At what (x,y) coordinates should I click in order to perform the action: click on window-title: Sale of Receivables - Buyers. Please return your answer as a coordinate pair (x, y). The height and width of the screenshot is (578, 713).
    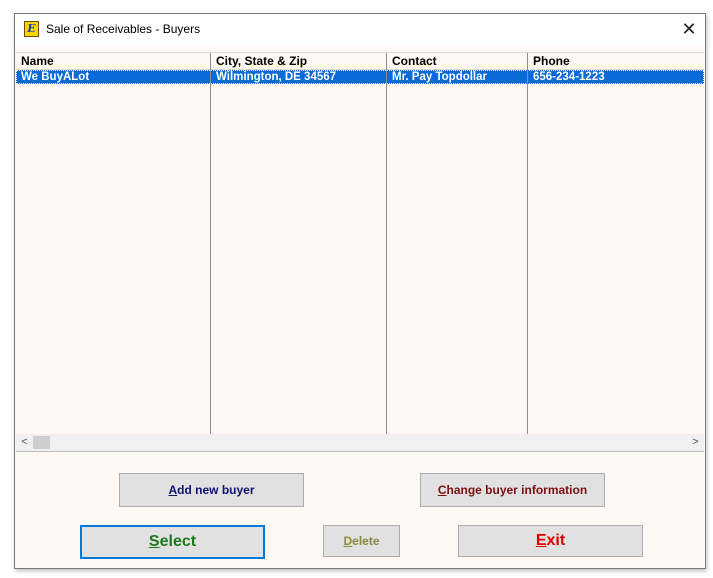
    Looking at the image, I should click on (123, 29).